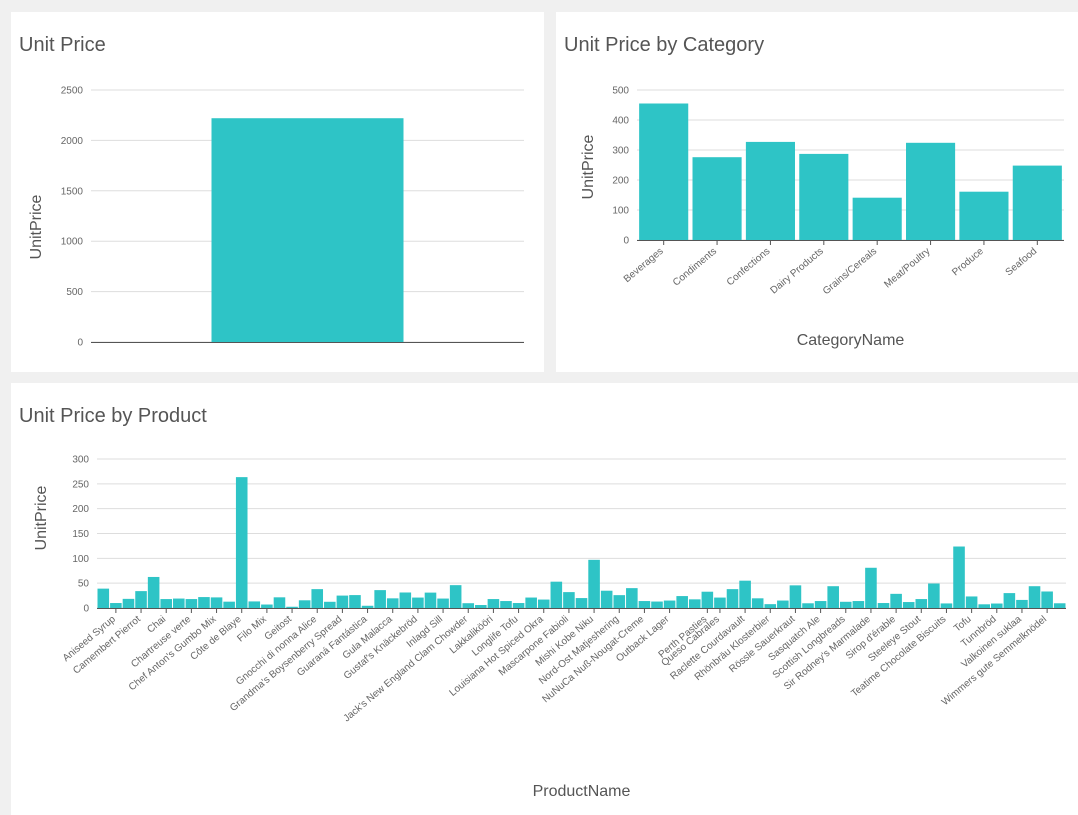  I want to click on unit-price-chart: 0 500 1000 1500 2000 2500 UnitPrice, so click(276, 217).